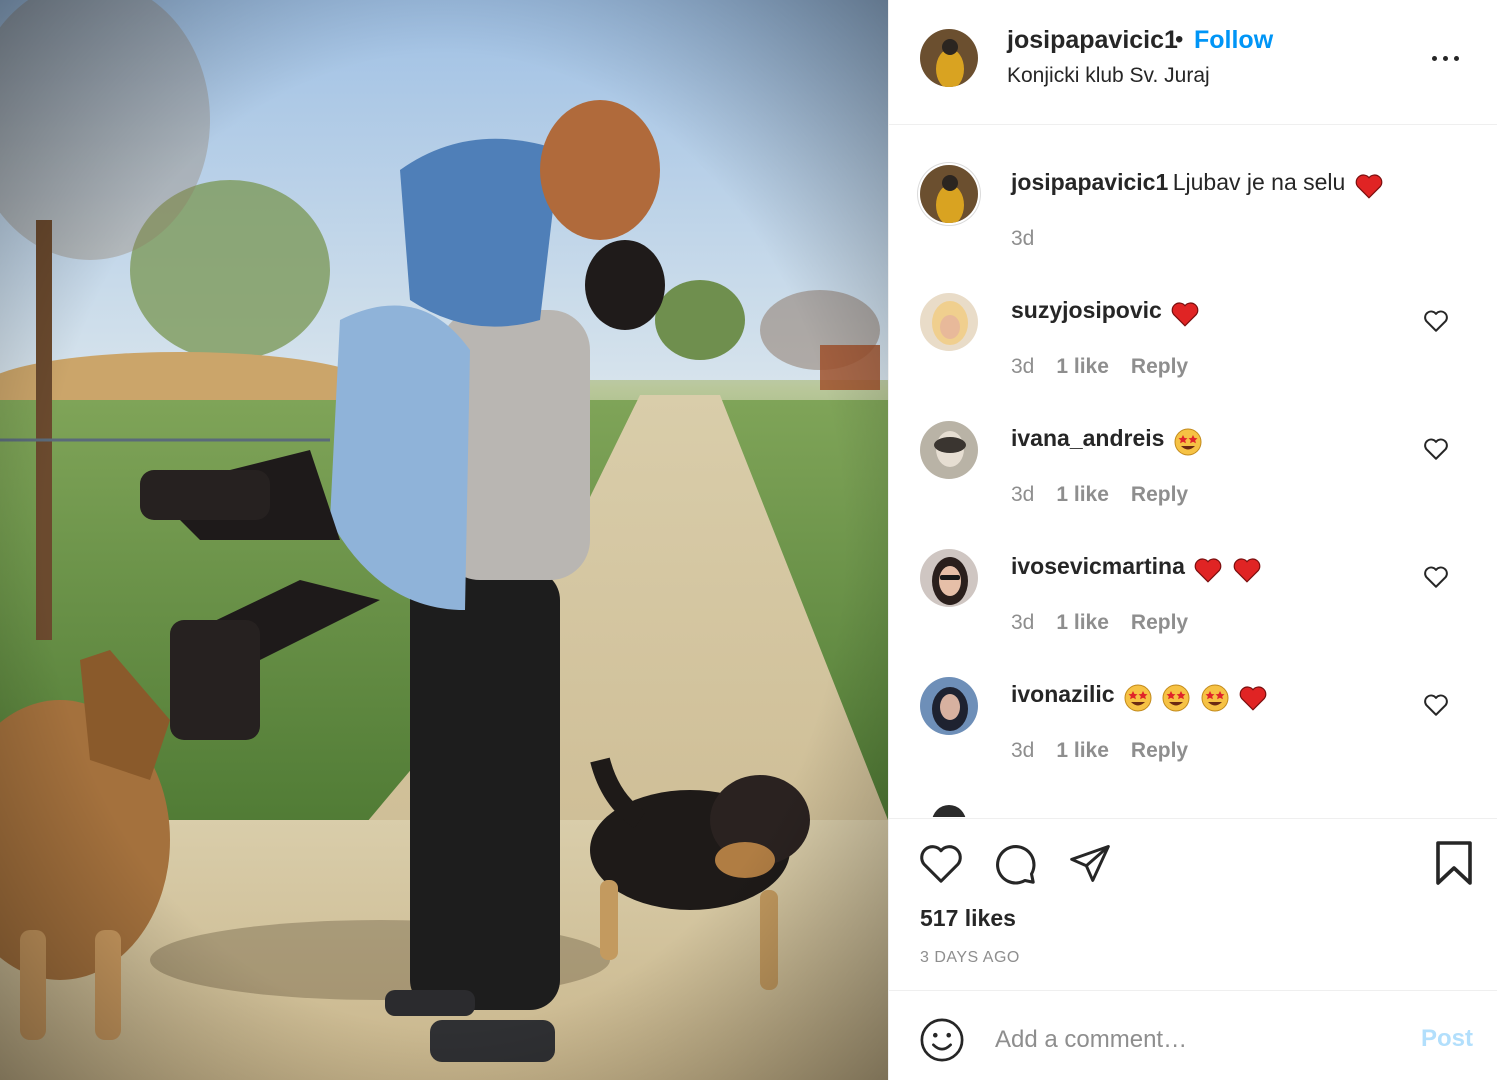  I want to click on comment-icon, so click(1015, 864).